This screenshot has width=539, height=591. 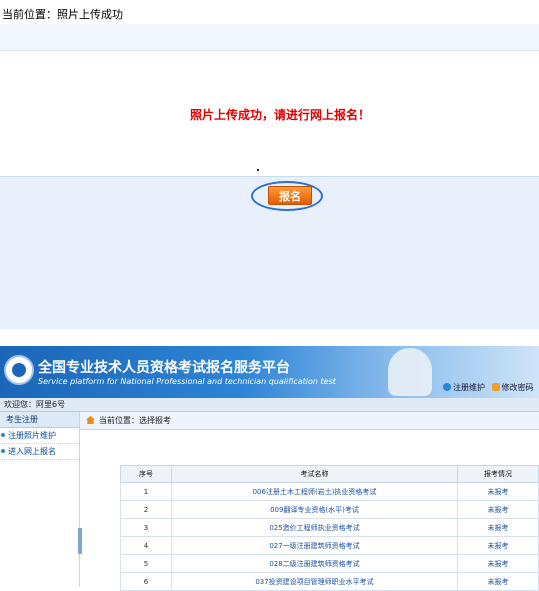 I want to click on table-row: 3 025造价工程师执业资格考试 未报考, so click(x=329, y=527).